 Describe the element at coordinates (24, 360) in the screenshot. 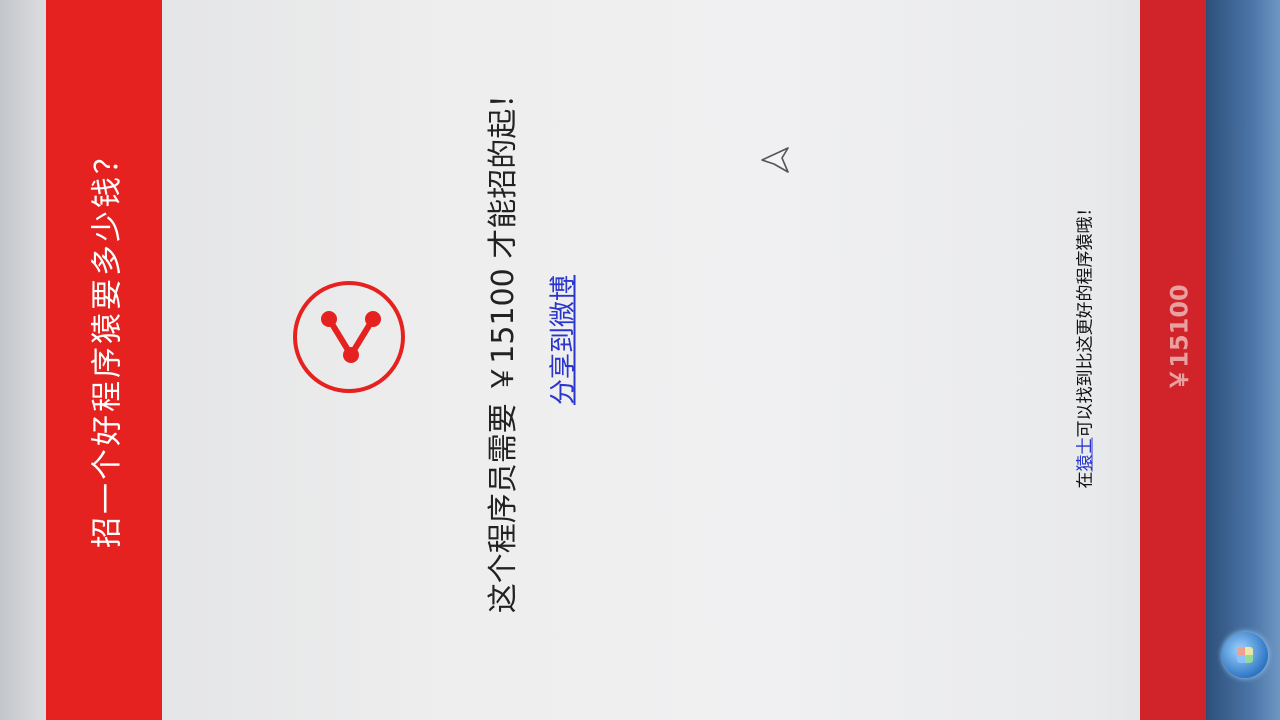

I see `window-edge` at that location.